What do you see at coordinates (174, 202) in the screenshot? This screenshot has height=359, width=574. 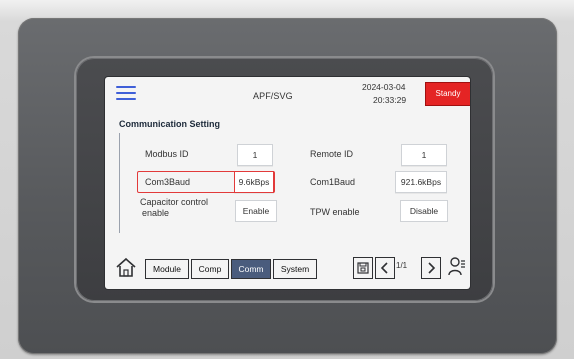 I see `capacitor-control-label-line1: Capacitor control` at bounding box center [174, 202].